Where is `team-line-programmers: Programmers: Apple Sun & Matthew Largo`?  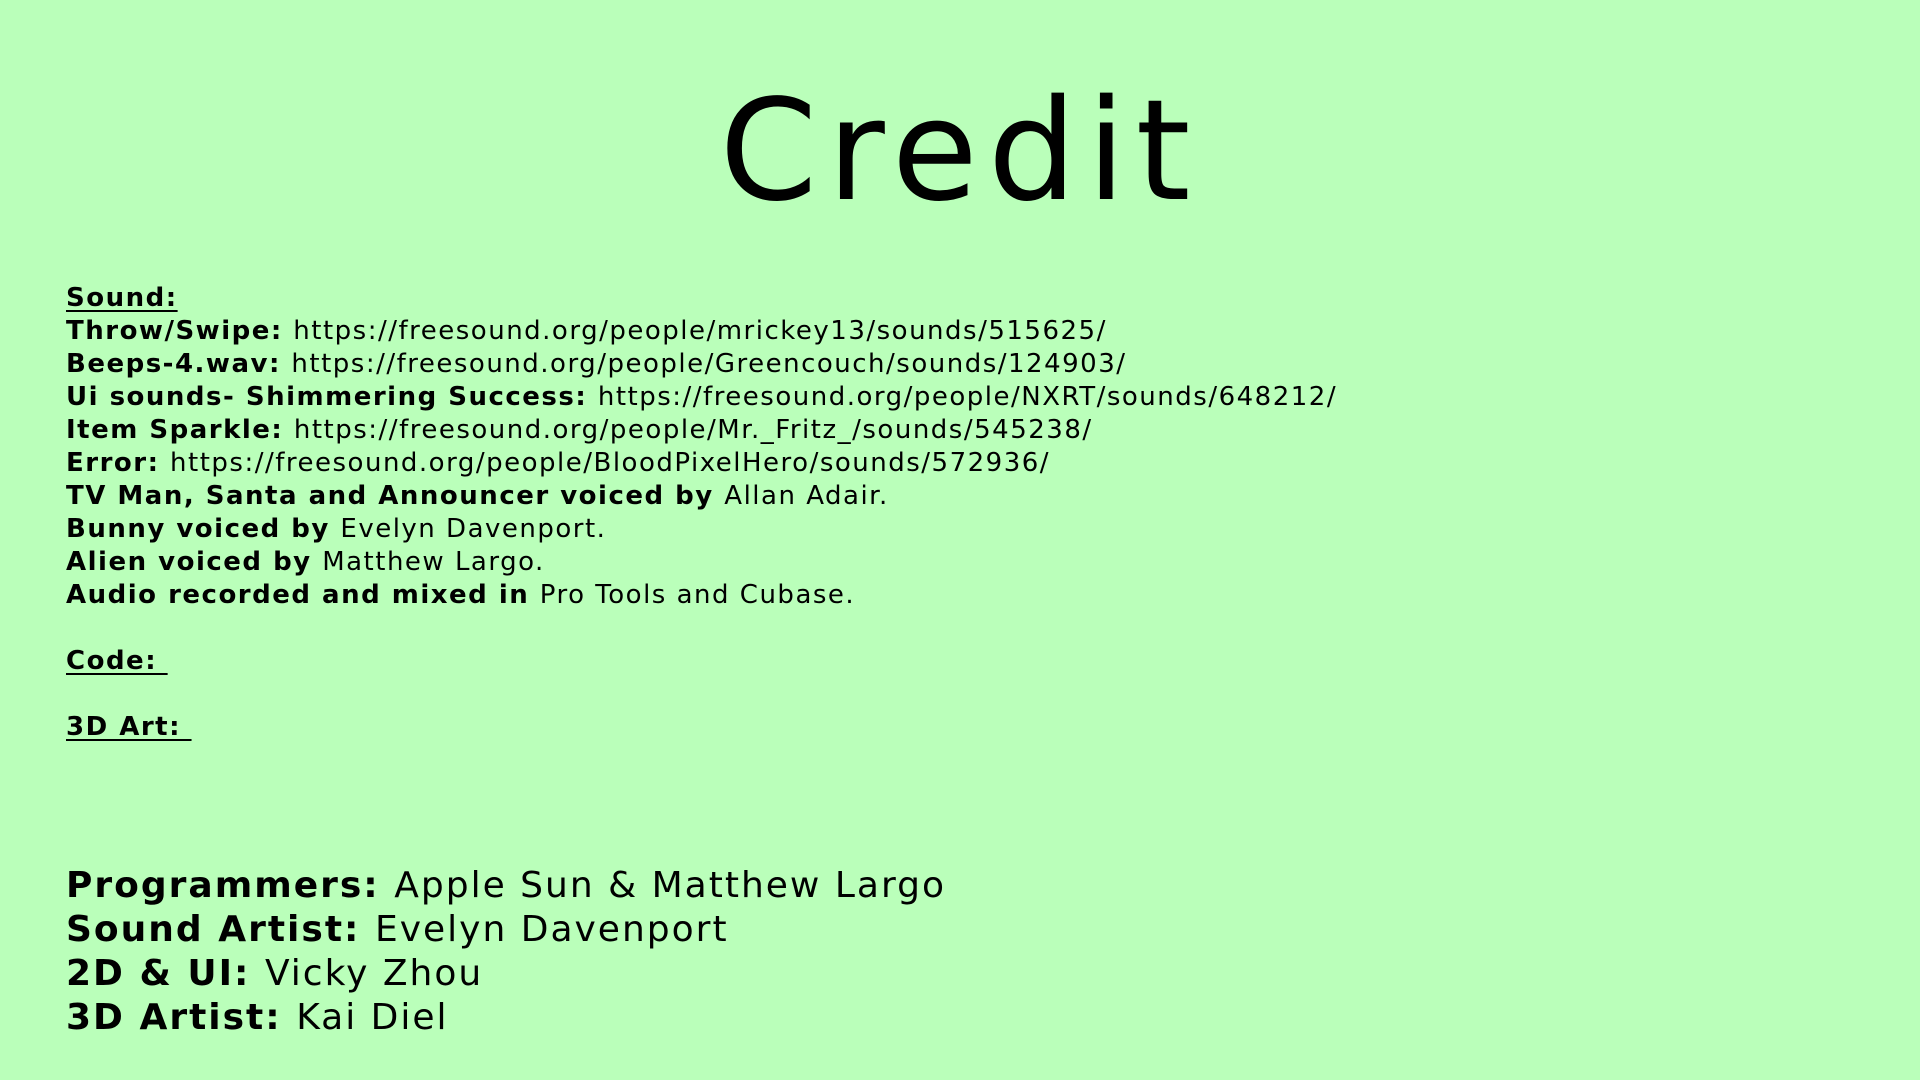 team-line-programmers: Programmers: Apple Sun & Matthew Largo is located at coordinates (956, 886).